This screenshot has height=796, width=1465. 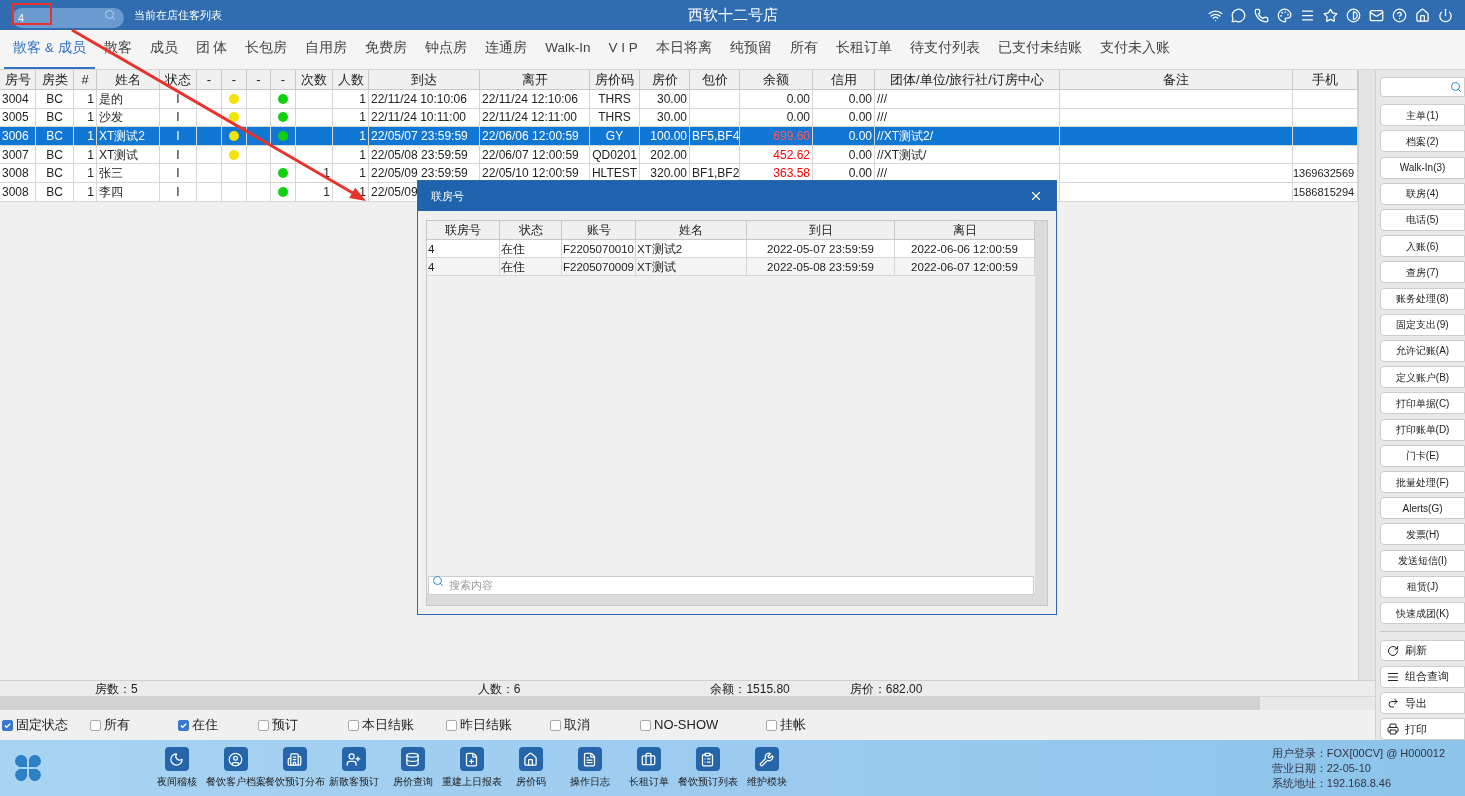 What do you see at coordinates (85, 79) in the screenshot?
I see `column-header: #` at bounding box center [85, 79].